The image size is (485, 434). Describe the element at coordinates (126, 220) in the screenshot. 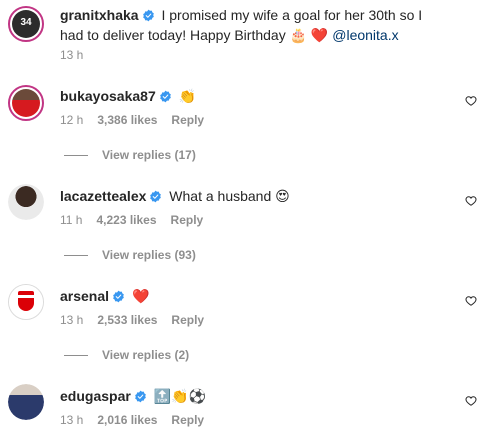

I see `likes-count: 4,223 likes` at that location.